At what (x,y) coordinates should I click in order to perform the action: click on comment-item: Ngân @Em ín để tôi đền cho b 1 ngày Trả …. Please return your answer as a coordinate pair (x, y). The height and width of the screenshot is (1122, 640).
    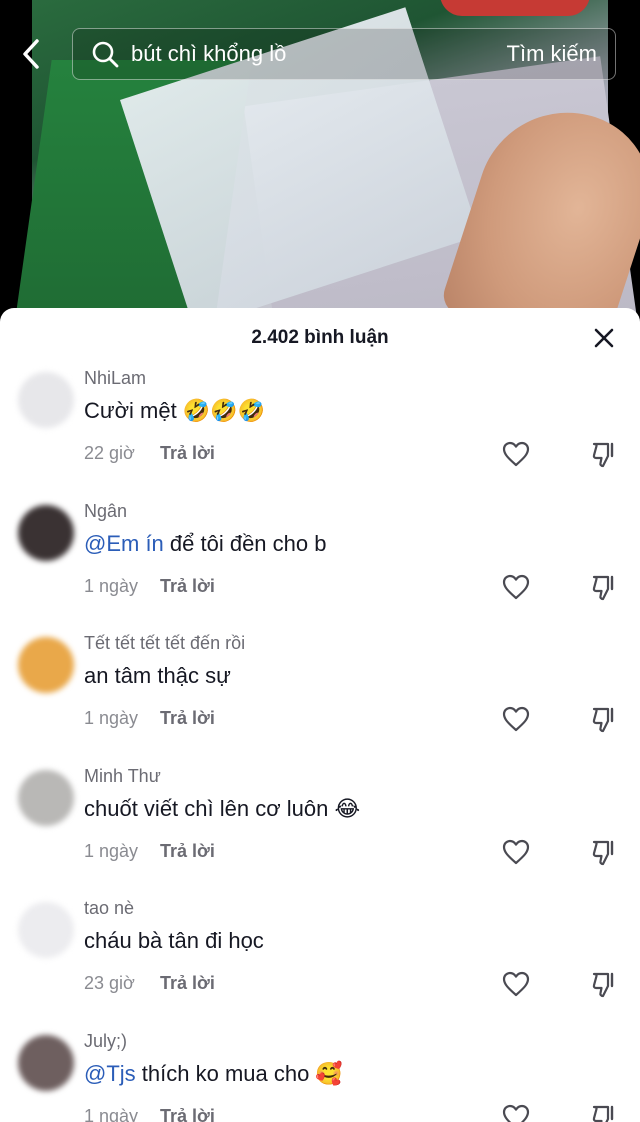
    Looking at the image, I should click on (320, 567).